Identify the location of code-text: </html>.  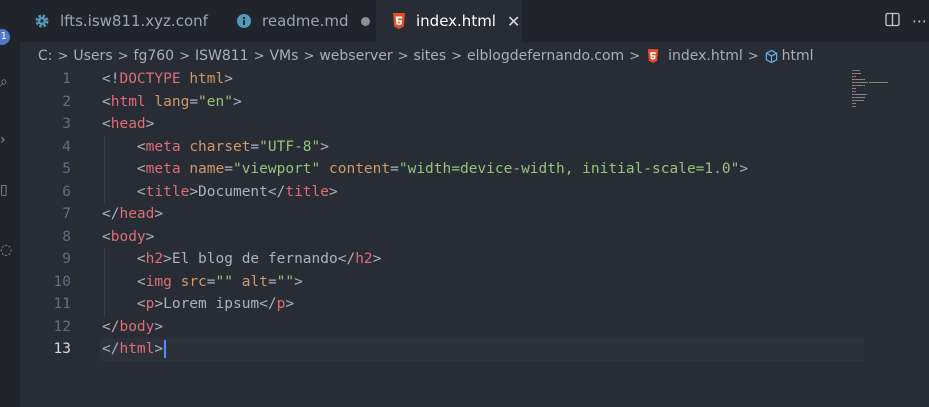
(134, 349).